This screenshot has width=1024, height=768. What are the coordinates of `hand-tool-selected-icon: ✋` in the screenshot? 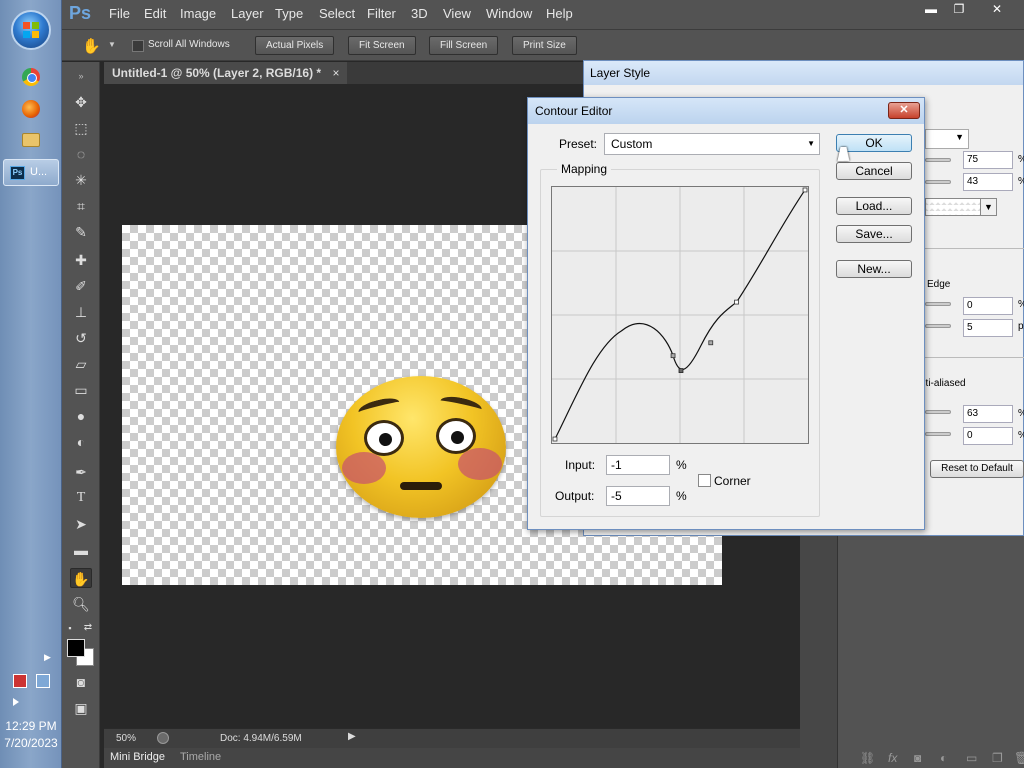 It's located at (81, 578).